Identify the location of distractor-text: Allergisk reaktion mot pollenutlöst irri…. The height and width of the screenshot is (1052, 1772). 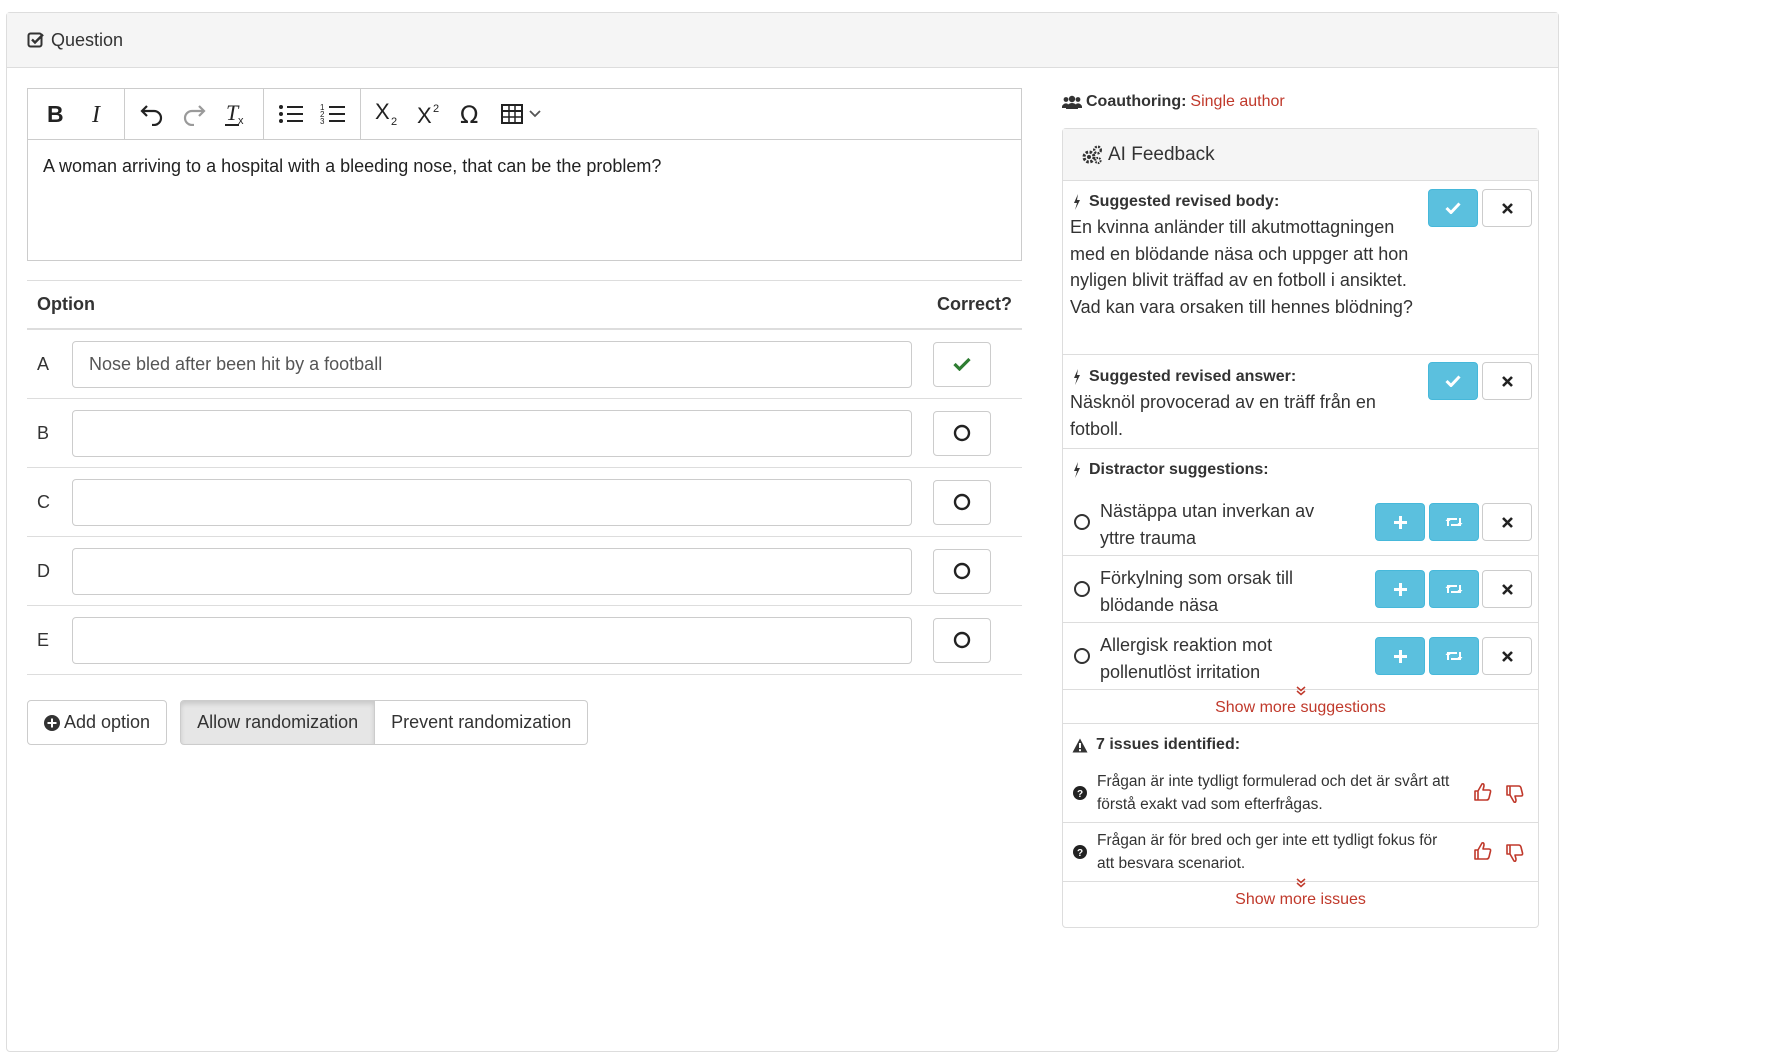
(1186, 658).